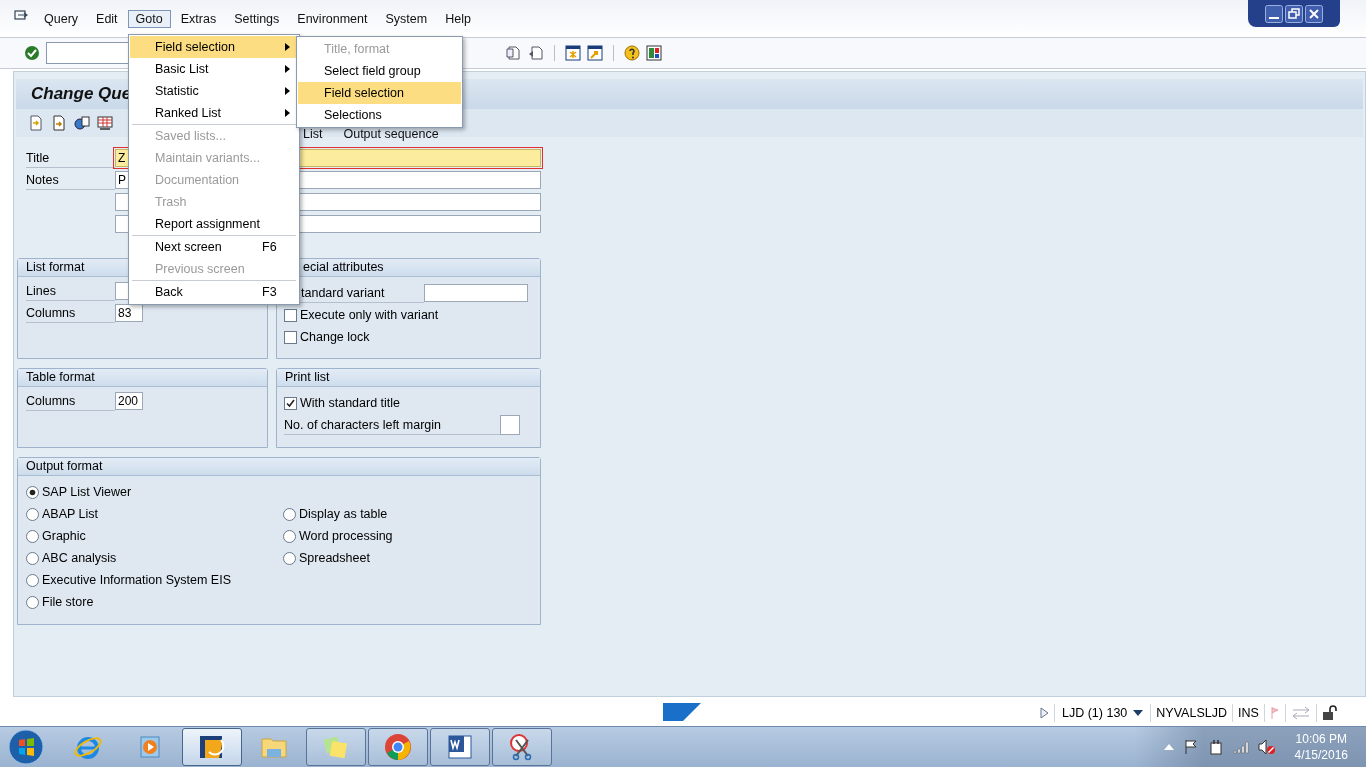 The image size is (1366, 768). Describe the element at coordinates (632, 53) in the screenshot. I see `help-icon` at that location.